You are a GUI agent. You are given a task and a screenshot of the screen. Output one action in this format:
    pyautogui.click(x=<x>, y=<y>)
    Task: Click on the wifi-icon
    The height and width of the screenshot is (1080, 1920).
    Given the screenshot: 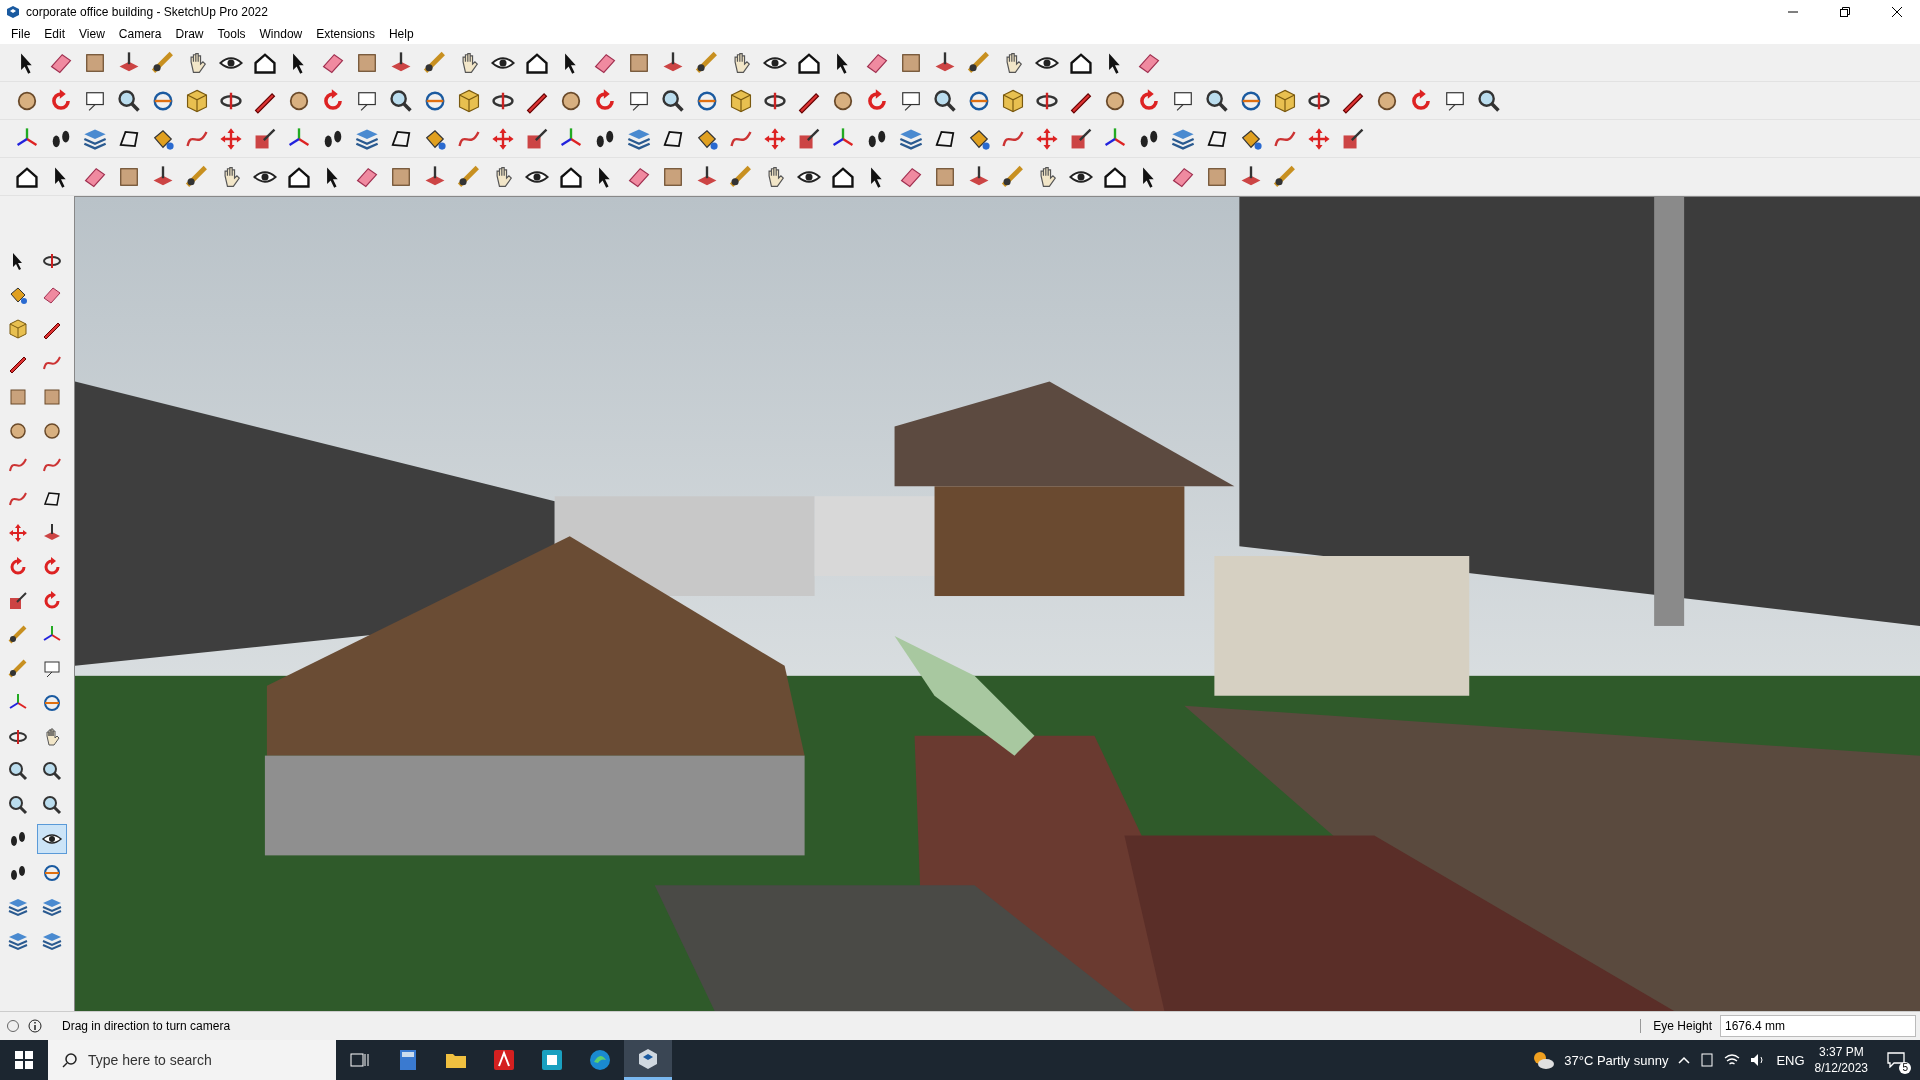 What is the action you would take?
    pyautogui.click(x=1732, y=1060)
    